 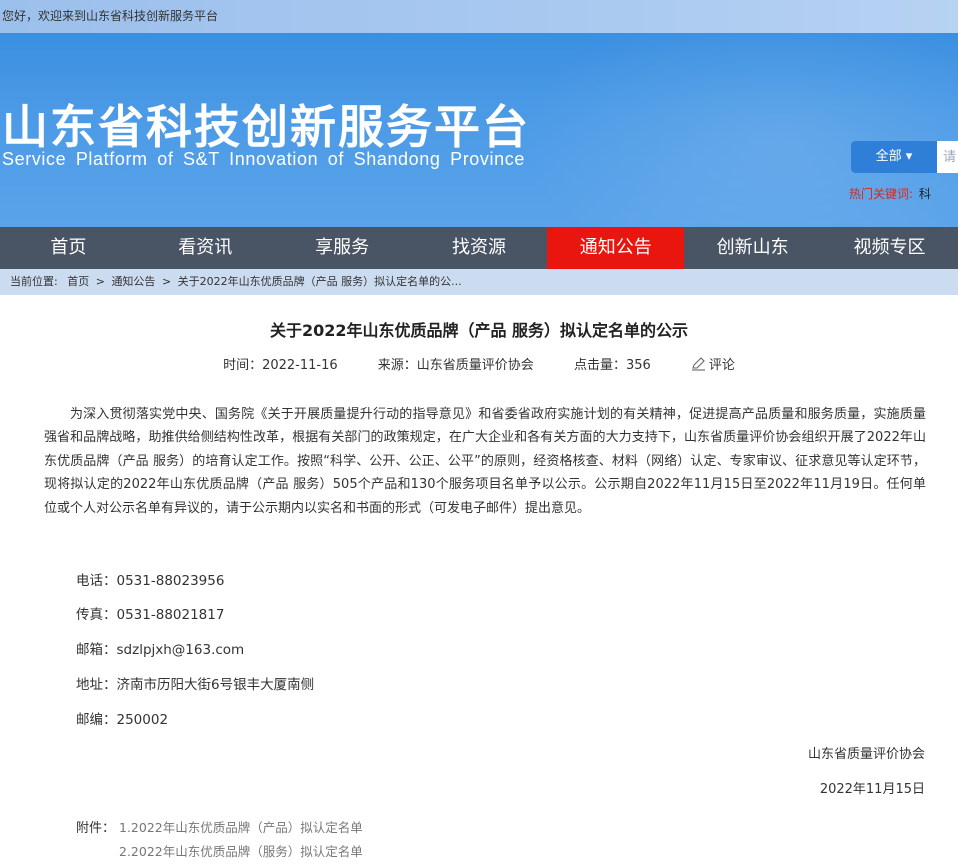 I want to click on contact-phone: 电话：0531-88023956, so click(x=150, y=581).